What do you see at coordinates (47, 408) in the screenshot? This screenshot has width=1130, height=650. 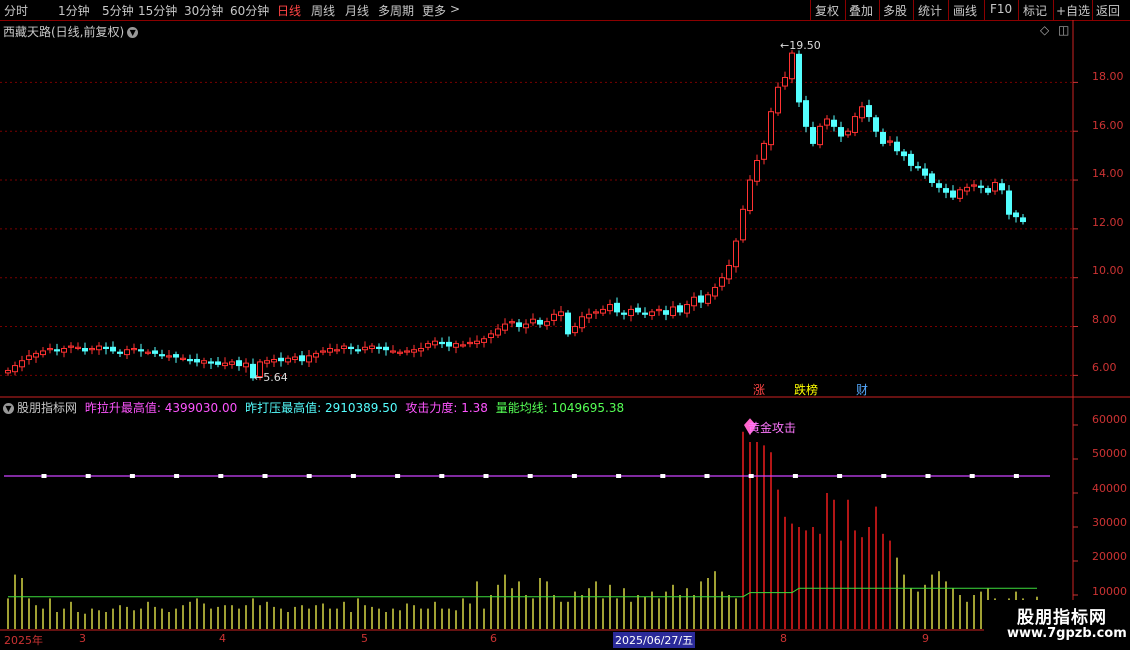 I see `indicator-name: 股朋指标网` at bounding box center [47, 408].